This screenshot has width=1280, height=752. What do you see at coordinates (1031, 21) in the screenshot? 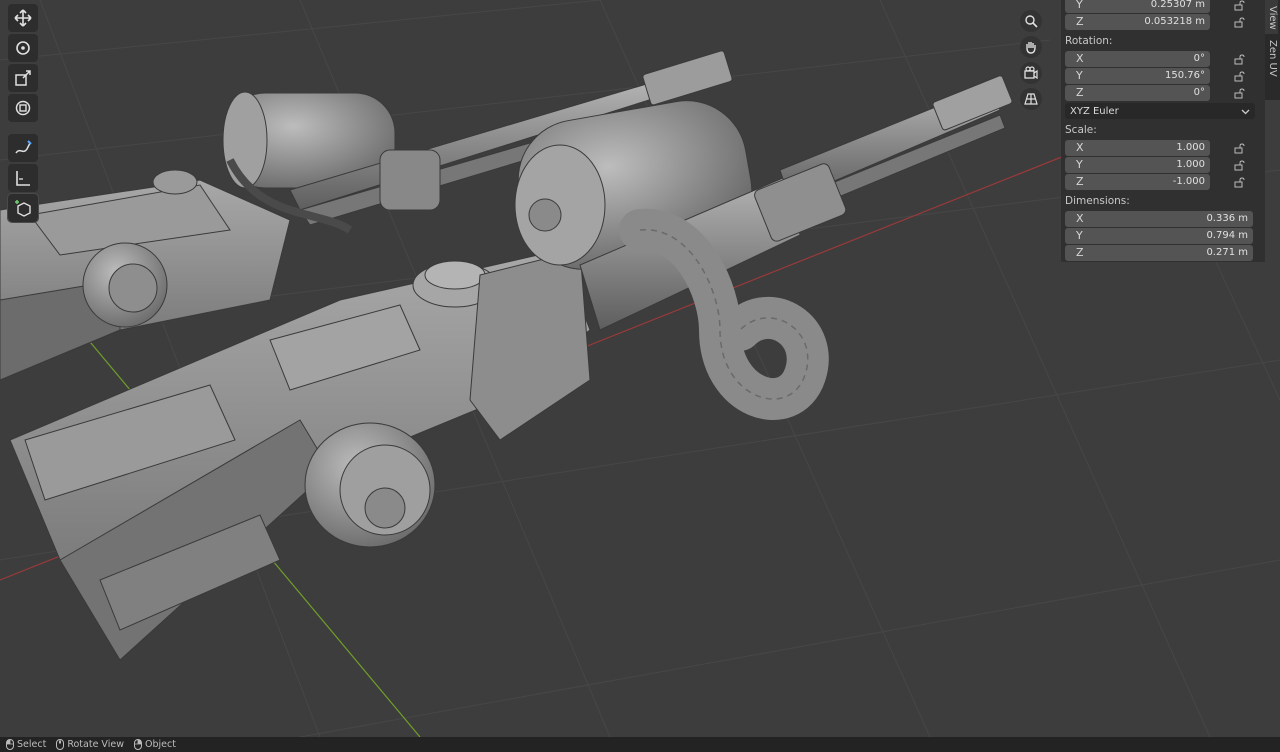
I see `zoom-icon` at bounding box center [1031, 21].